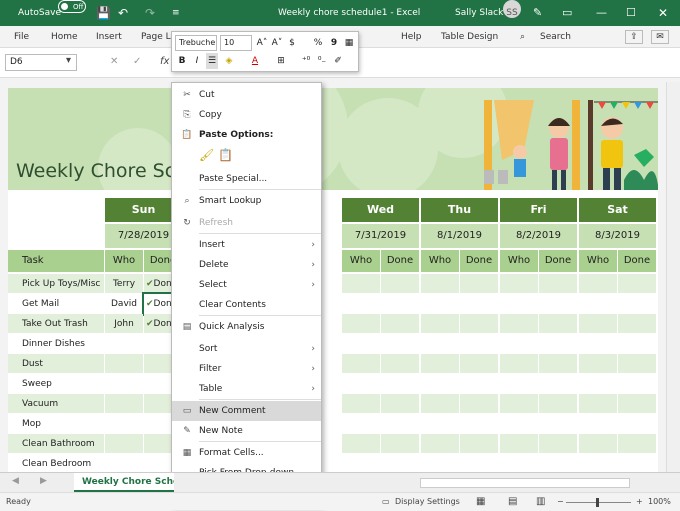 The image size is (680, 511). I want to click on close-icon: ✕, so click(663, 13).